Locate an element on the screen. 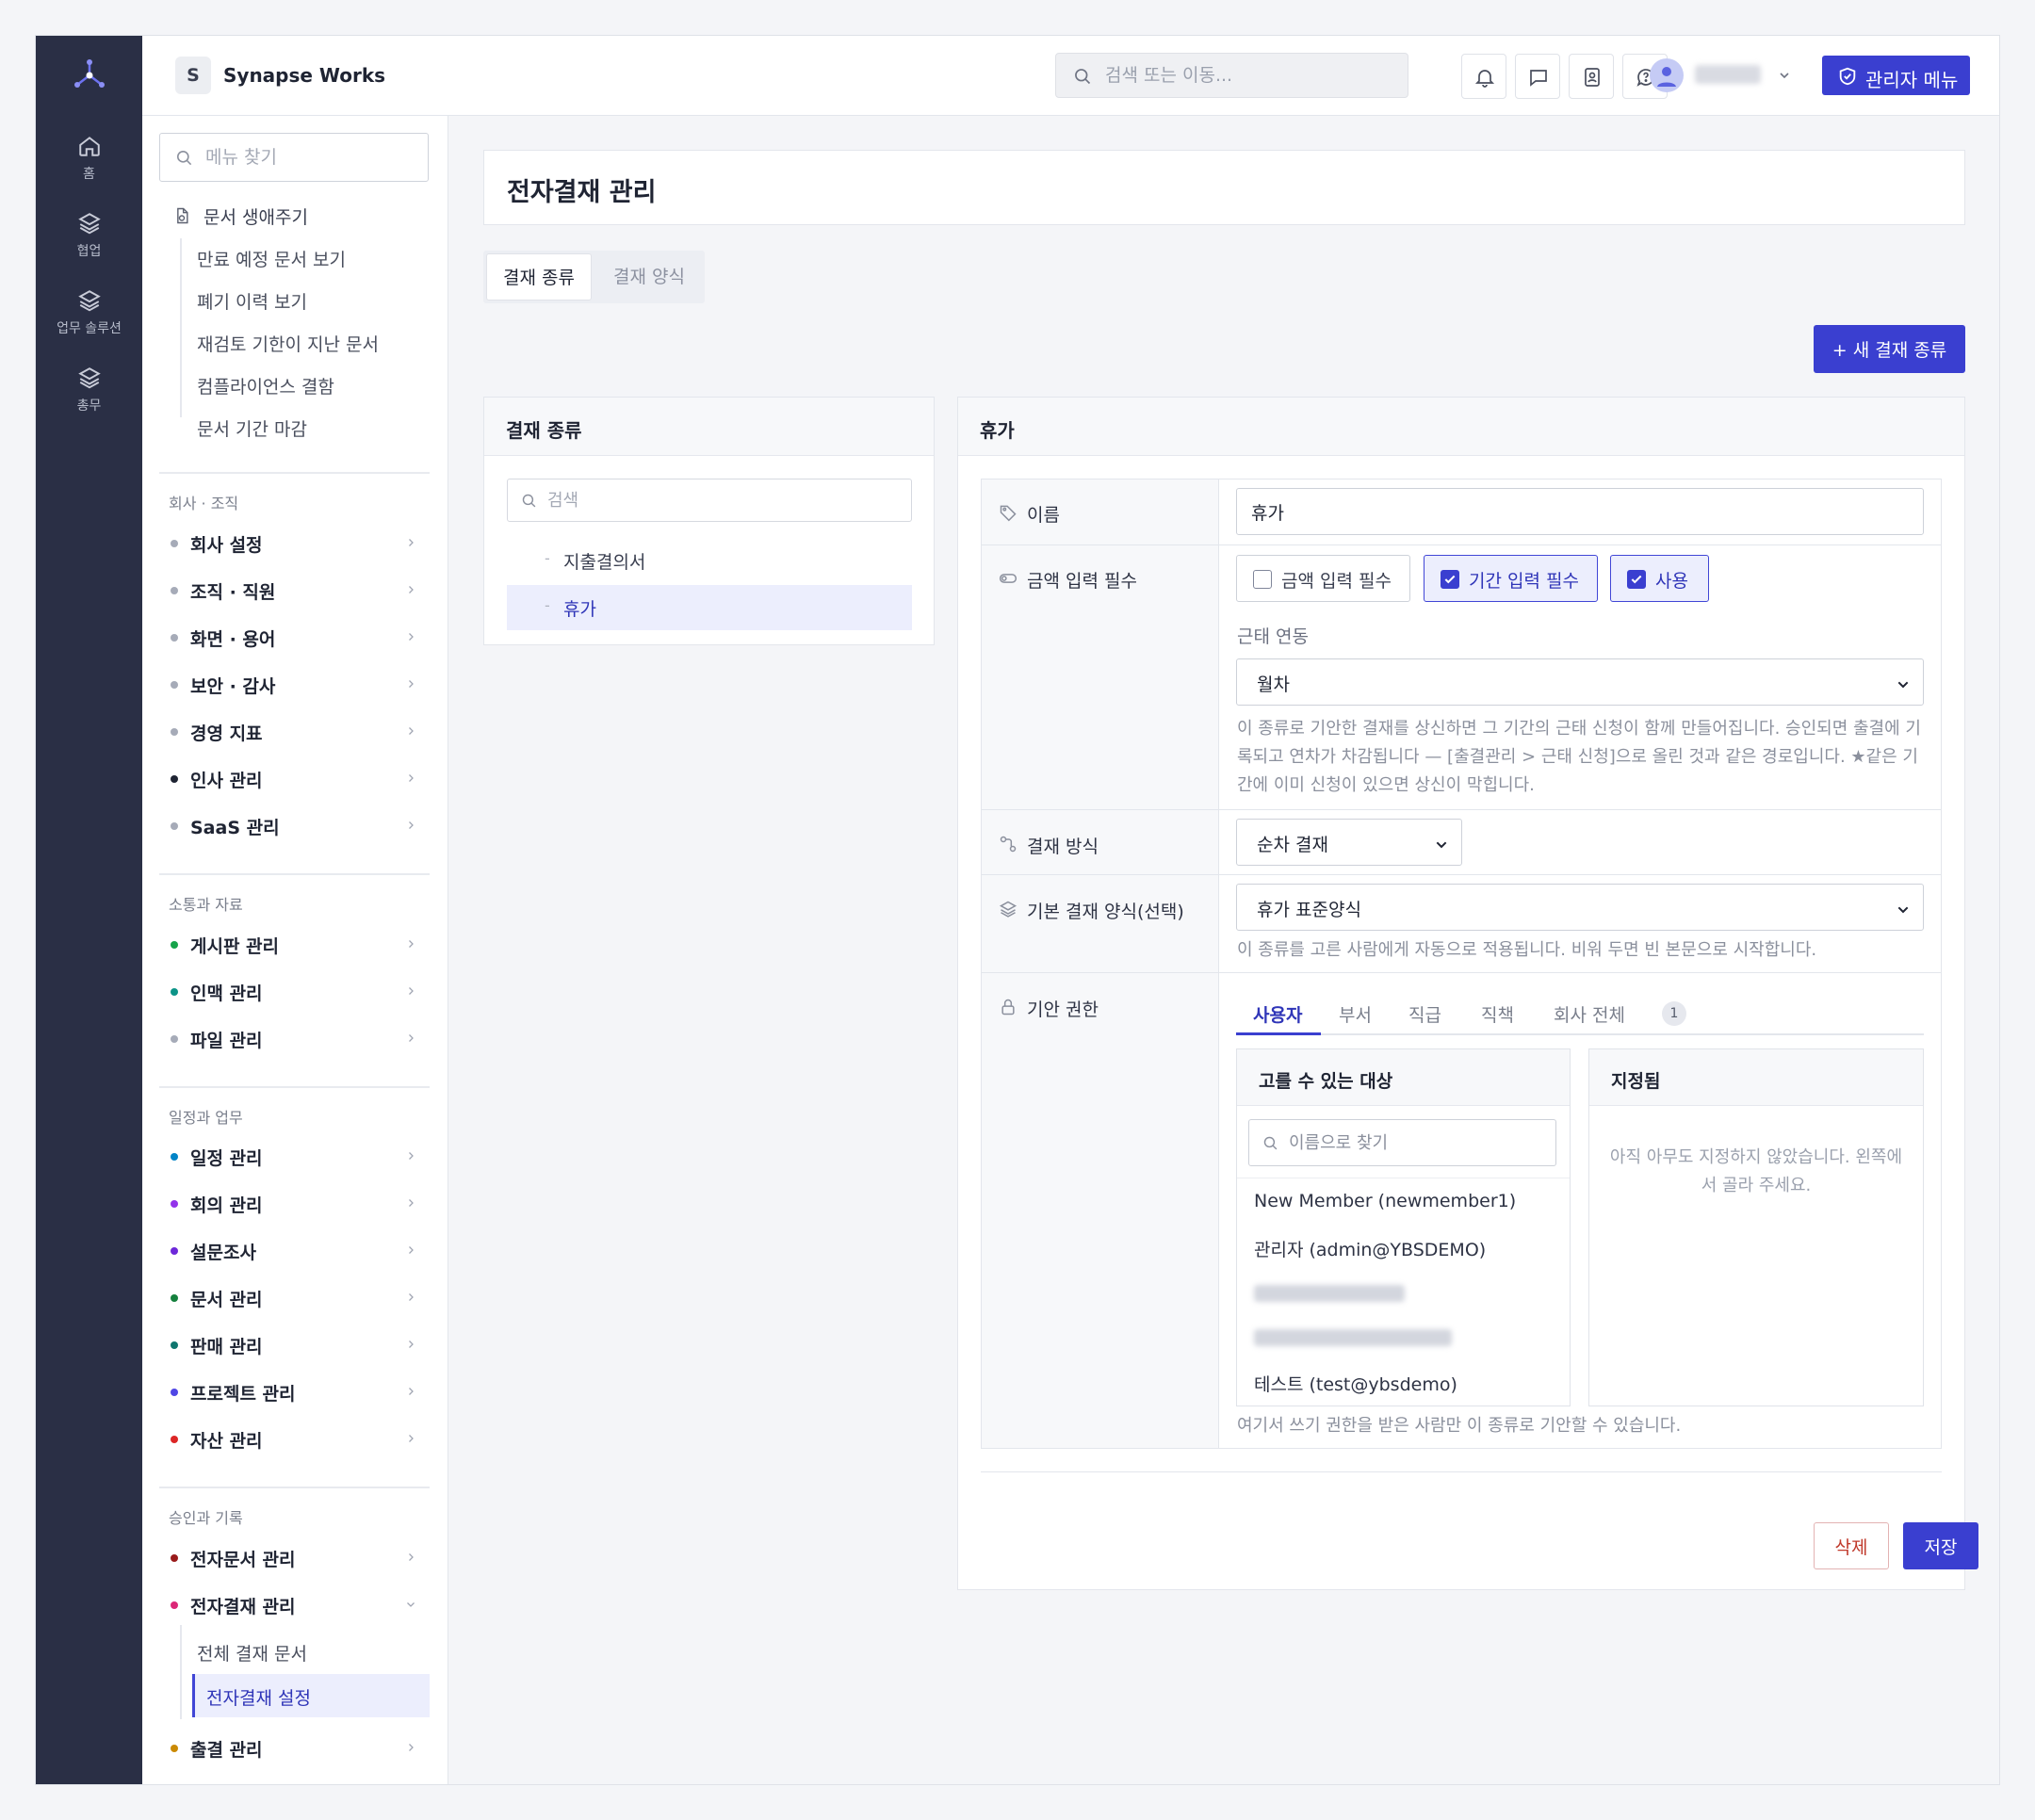  lifecycle-item-period-close: 문서 기간 마감 is located at coordinates (252, 428).